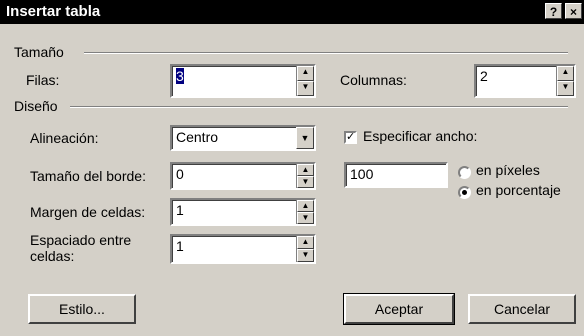 Image resolution: width=584 pixels, height=336 pixels. I want to click on close-button: ×, so click(573, 11).